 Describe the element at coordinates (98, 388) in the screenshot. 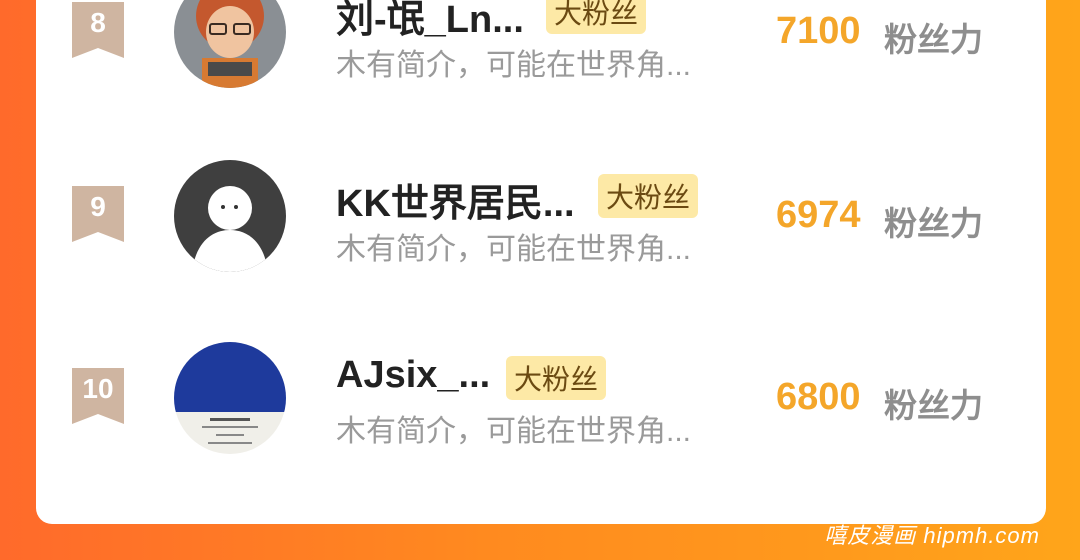

I see `rank-number: 10` at that location.